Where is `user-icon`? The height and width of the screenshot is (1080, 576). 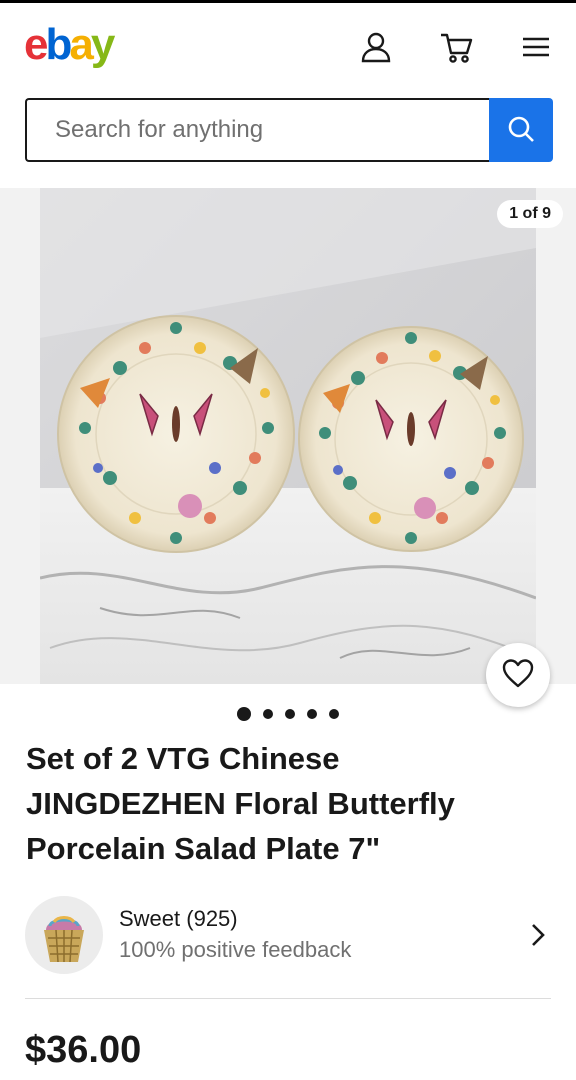 user-icon is located at coordinates (376, 47).